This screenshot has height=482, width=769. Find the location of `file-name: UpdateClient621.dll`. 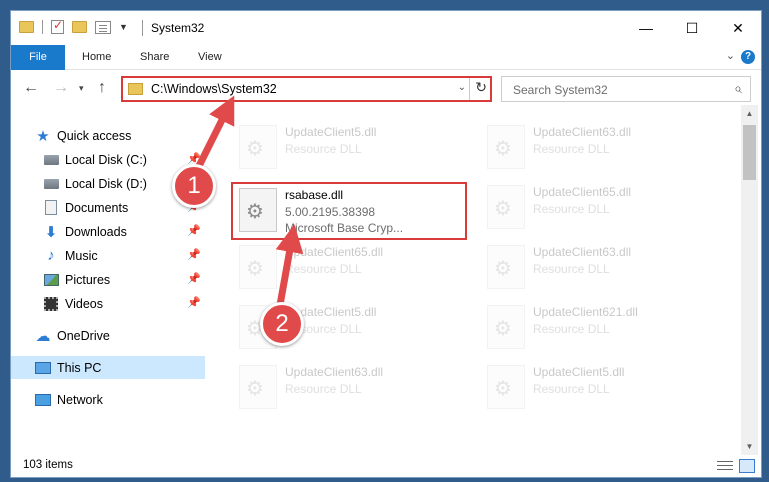

file-name: UpdateClient621.dll is located at coordinates (585, 312).